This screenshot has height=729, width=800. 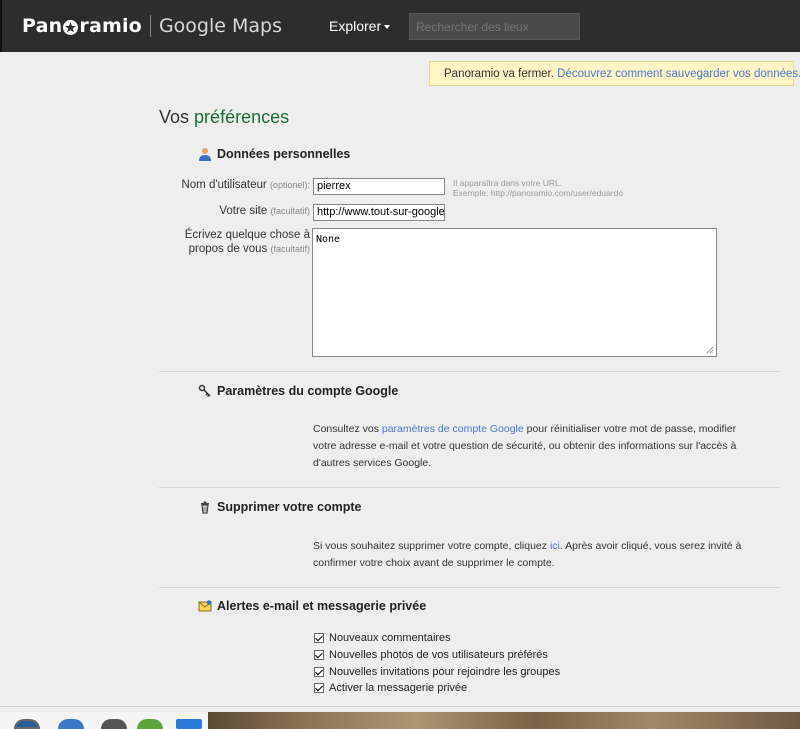 I want to click on mail-alert-icon, so click(x=205, y=606).